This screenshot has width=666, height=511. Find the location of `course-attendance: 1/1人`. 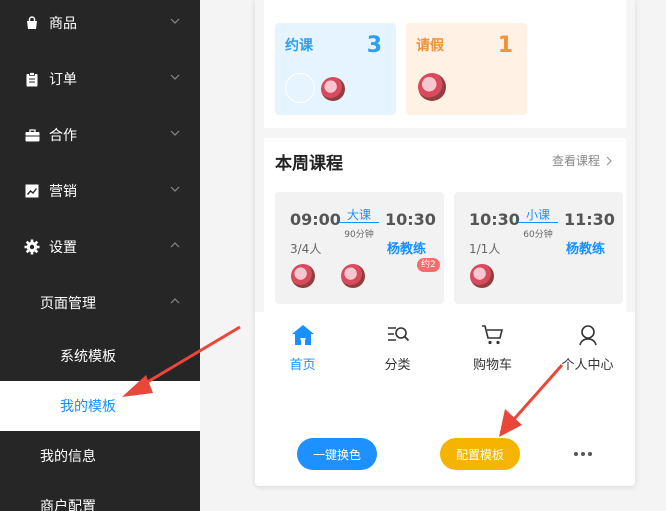

course-attendance: 1/1人 is located at coordinates (485, 249).